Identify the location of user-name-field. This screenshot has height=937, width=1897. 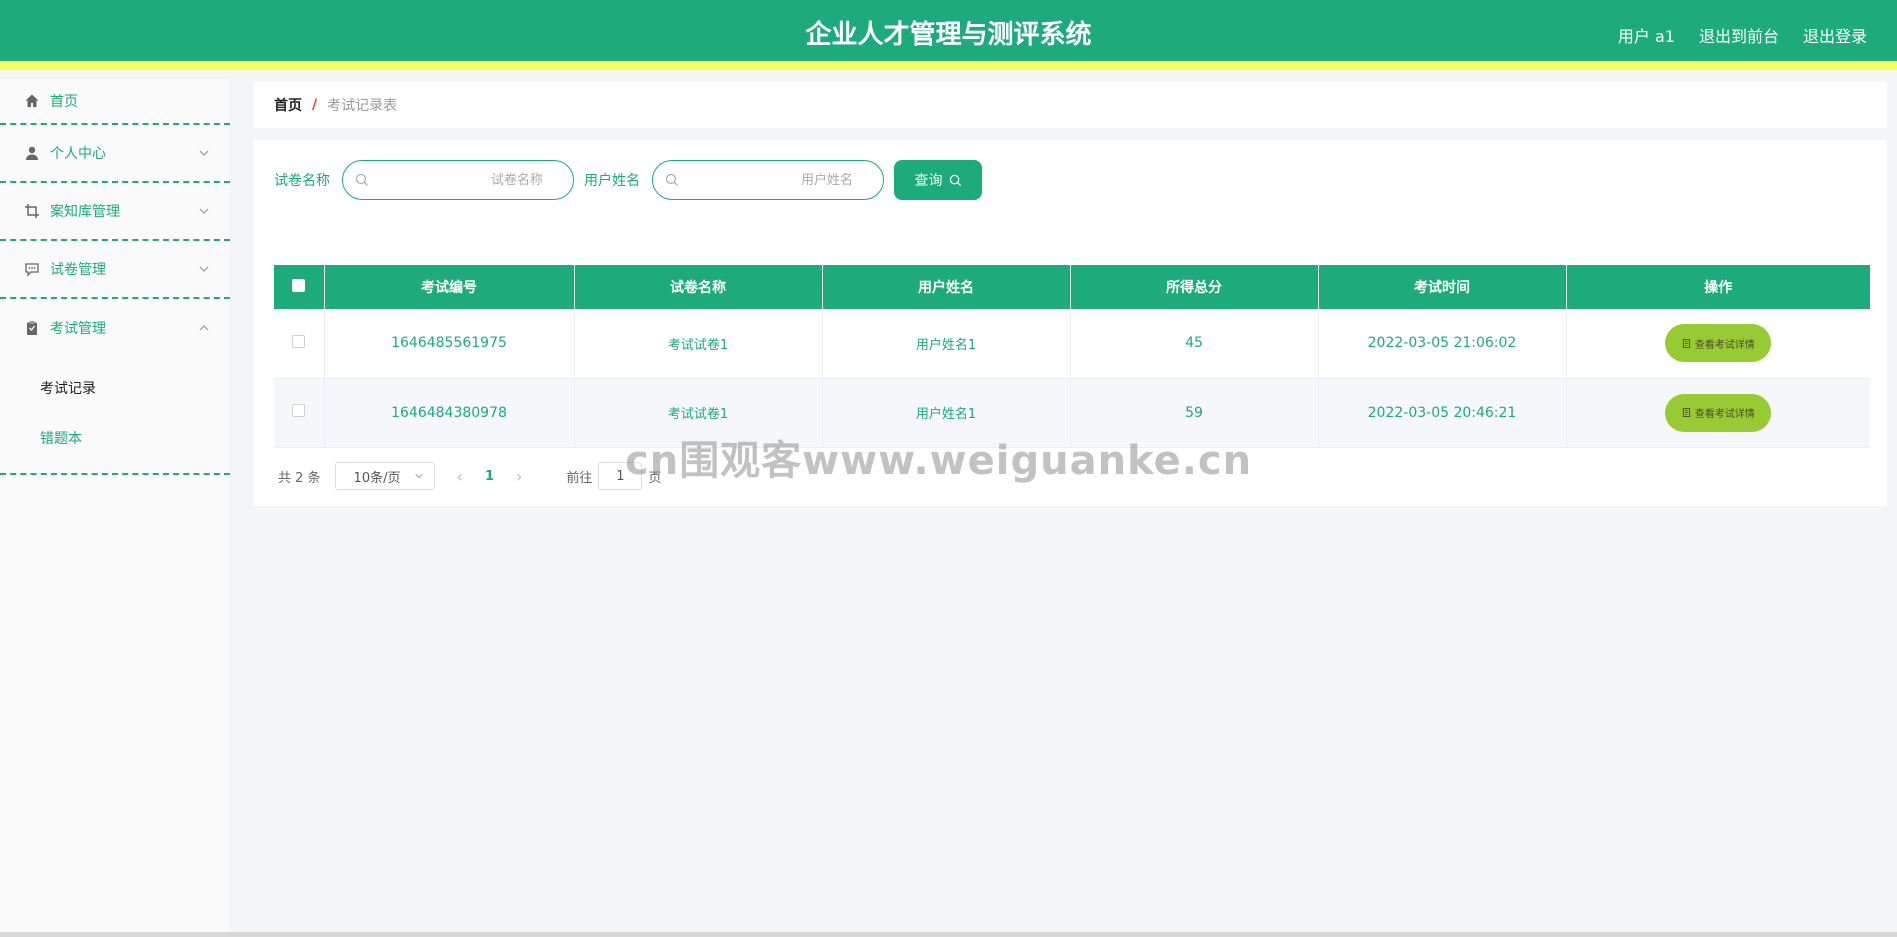
(768, 180).